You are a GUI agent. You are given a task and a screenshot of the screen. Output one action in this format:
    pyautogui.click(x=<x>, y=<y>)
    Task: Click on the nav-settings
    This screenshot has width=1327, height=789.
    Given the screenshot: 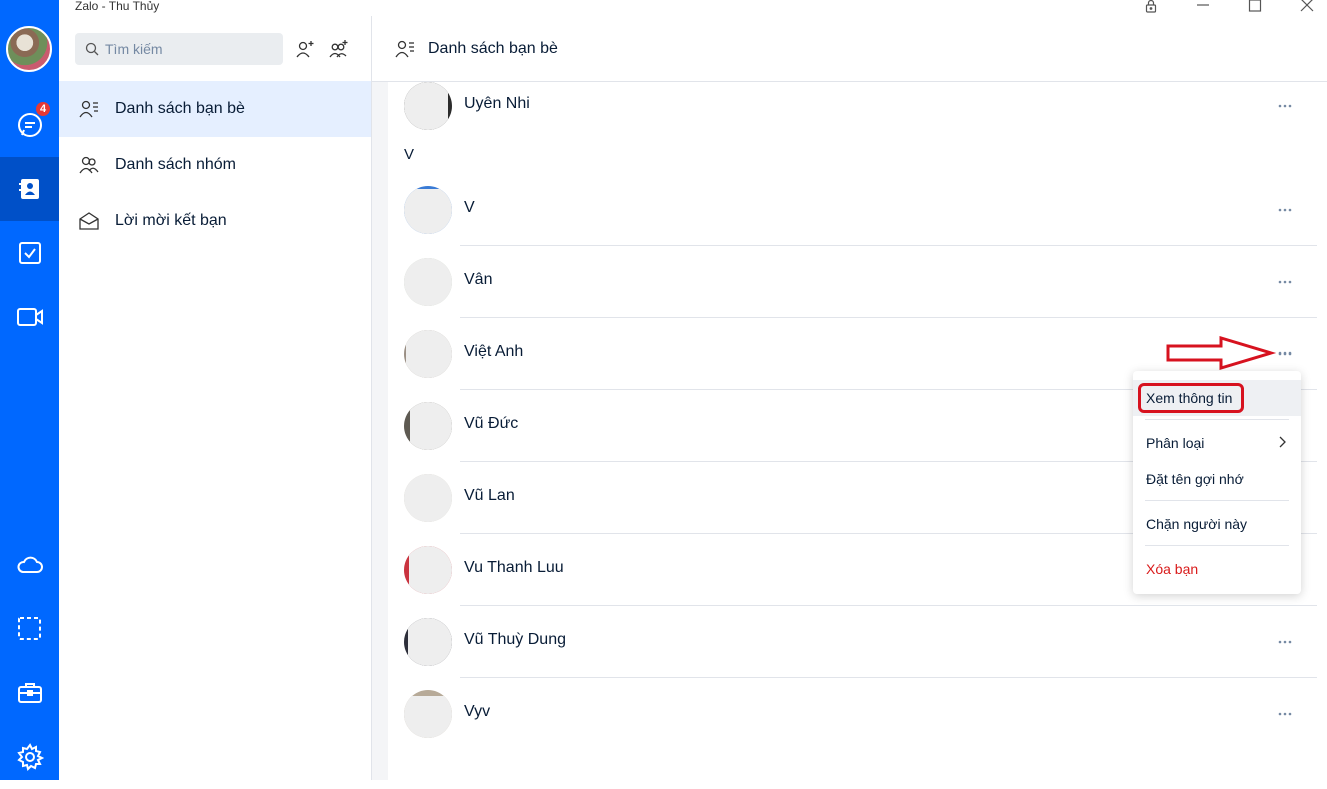 What is the action you would take?
    pyautogui.click(x=29, y=757)
    